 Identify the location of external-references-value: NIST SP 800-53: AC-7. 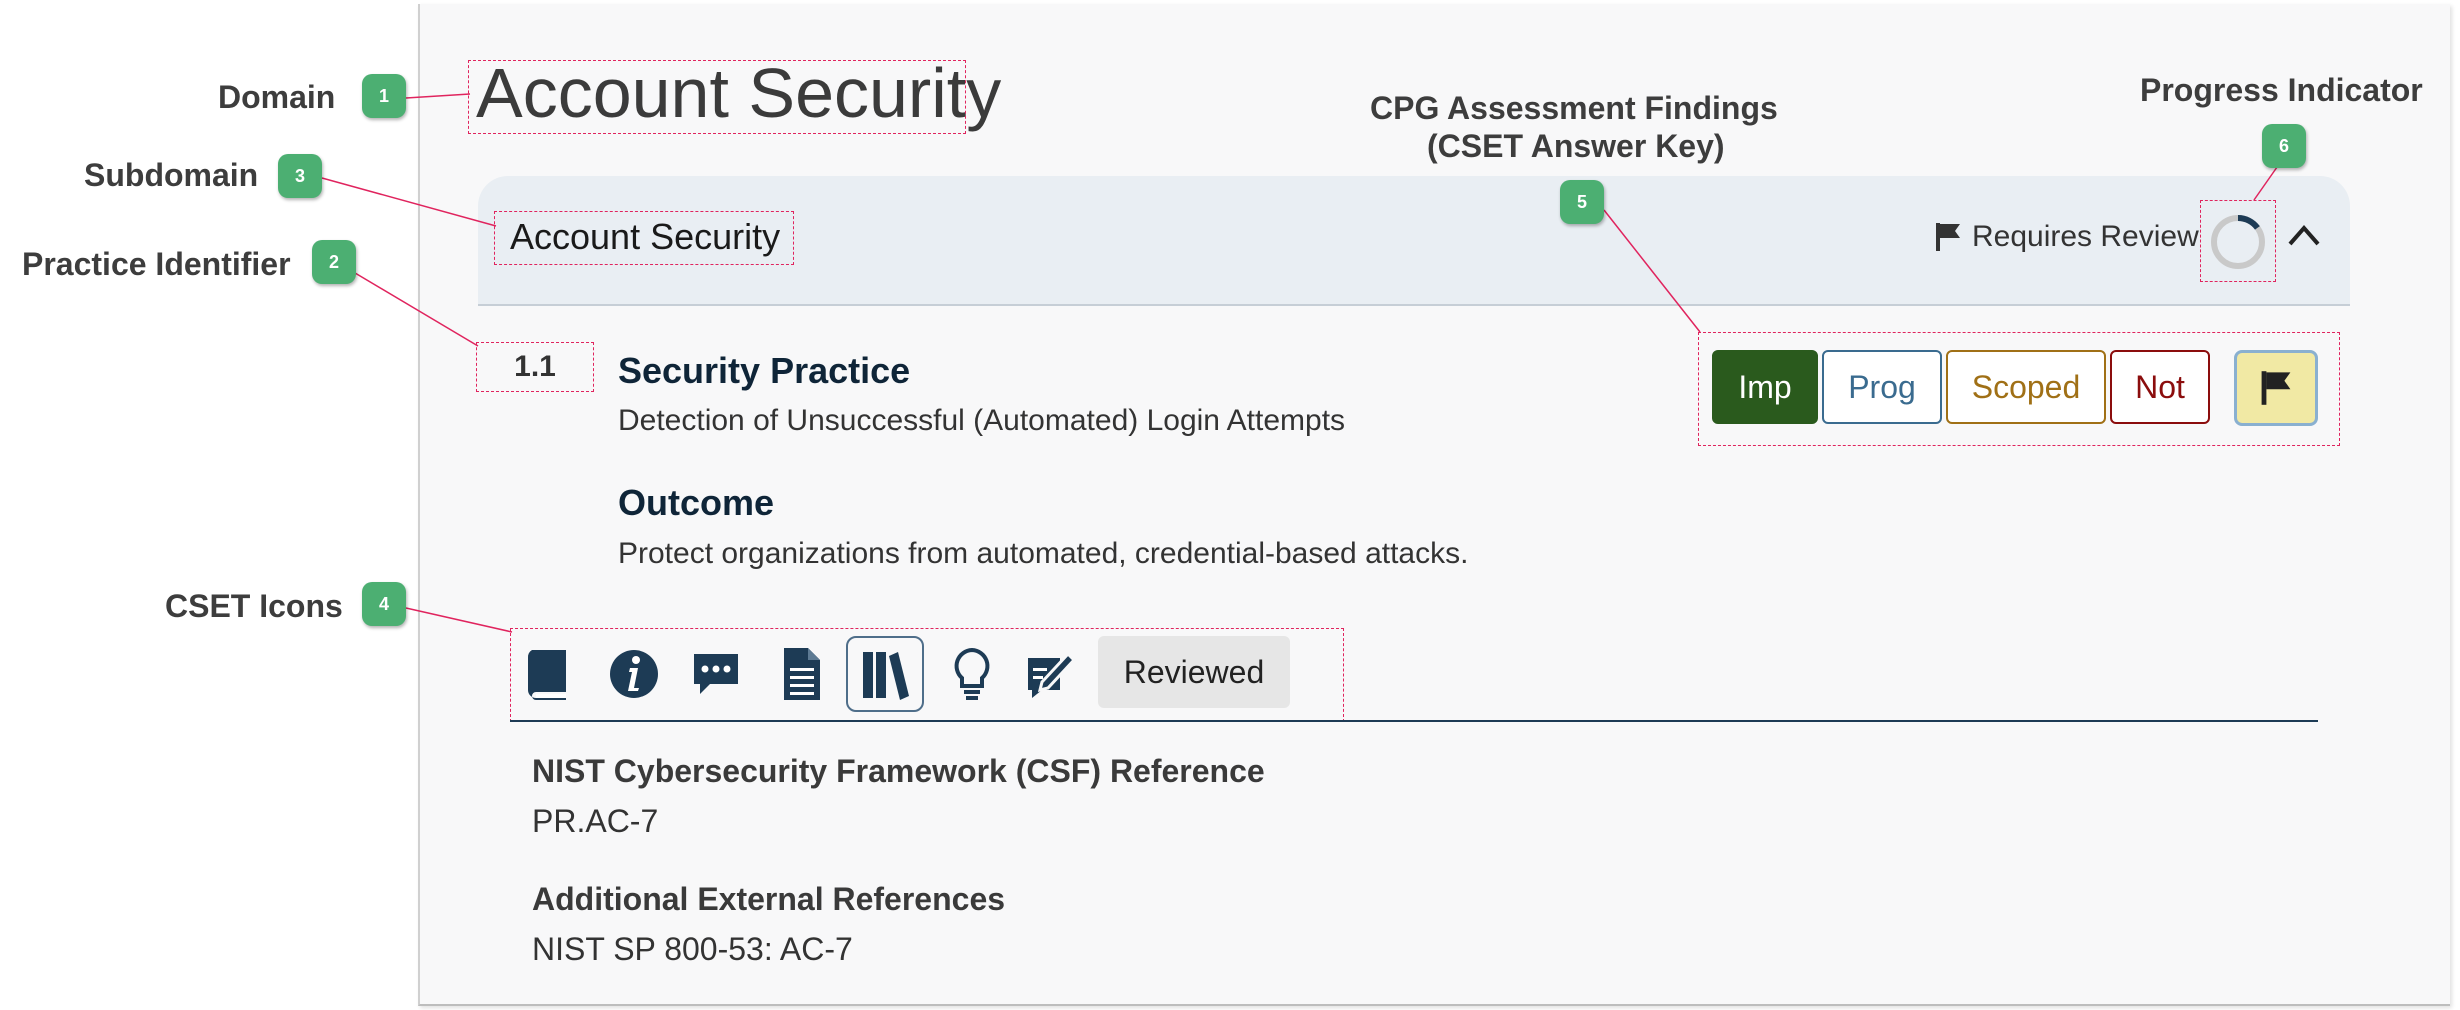
(692, 949).